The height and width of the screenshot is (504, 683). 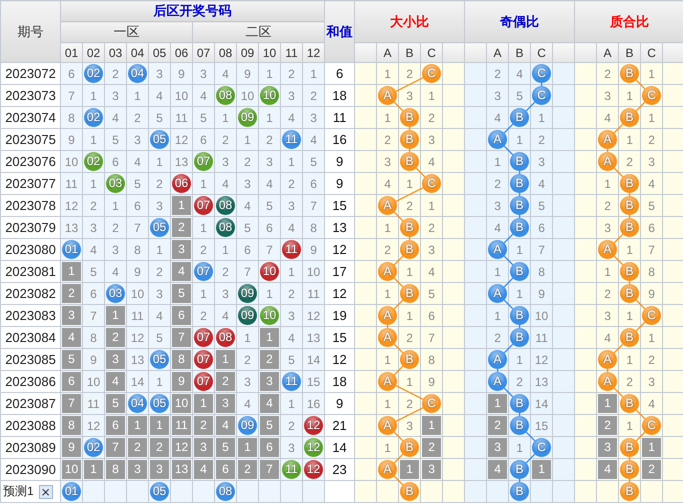 What do you see at coordinates (30, 73) in the screenshot?
I see `period-cell: 2023072` at bounding box center [30, 73].